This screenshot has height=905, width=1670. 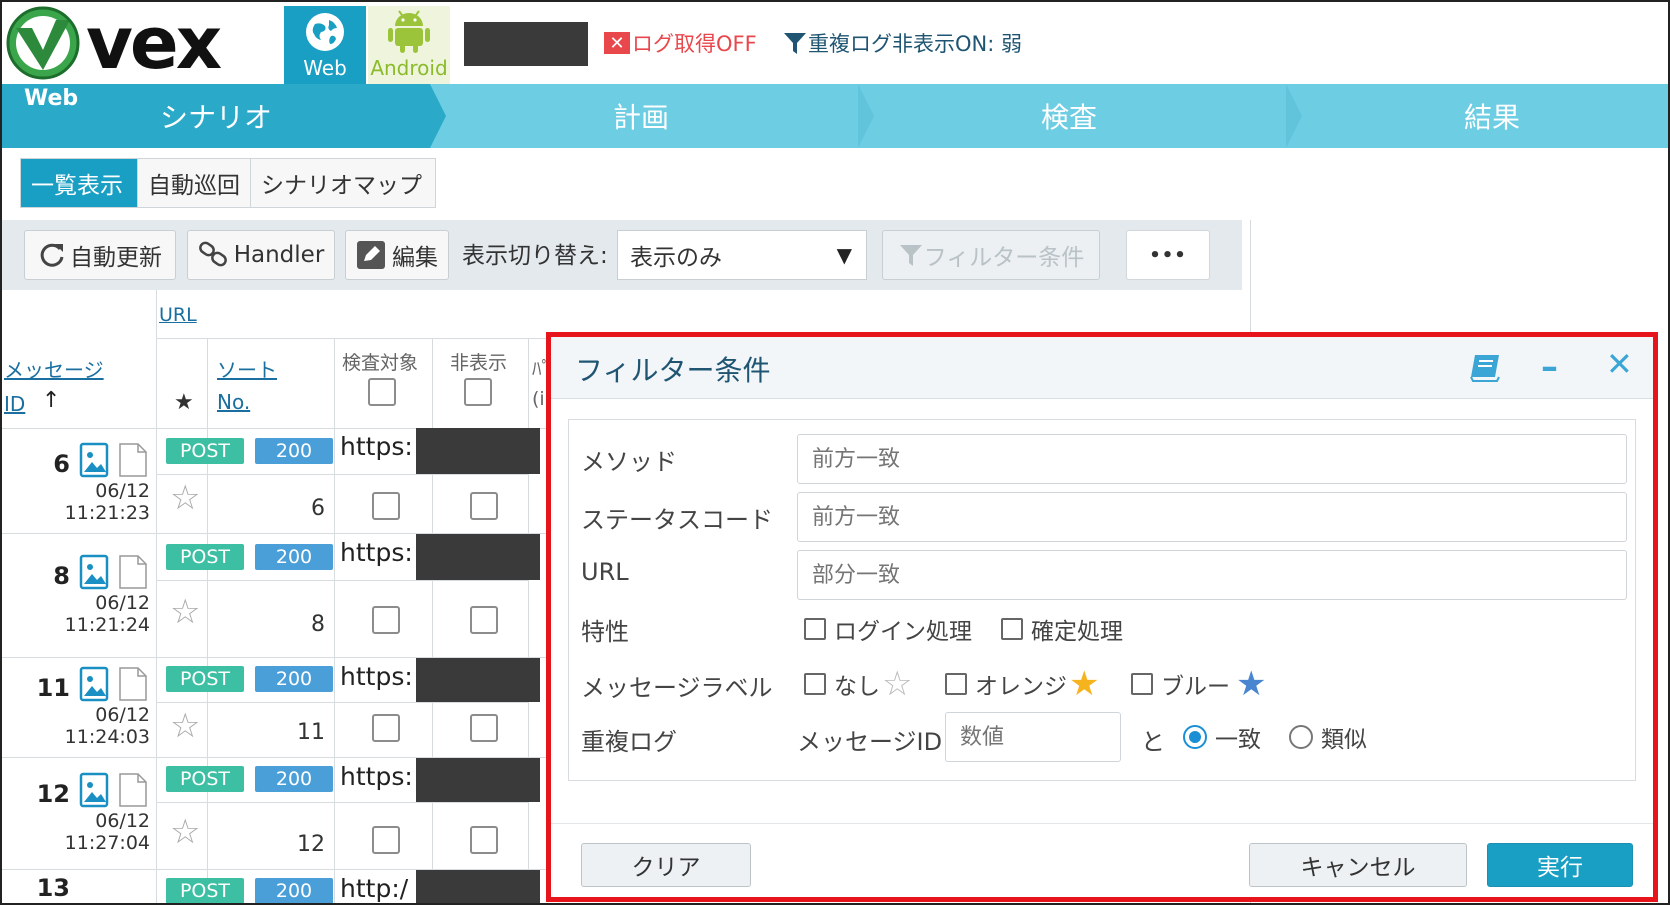 What do you see at coordinates (1344, 740) in the screenshot?
I see `dup-similar-label: 類似` at bounding box center [1344, 740].